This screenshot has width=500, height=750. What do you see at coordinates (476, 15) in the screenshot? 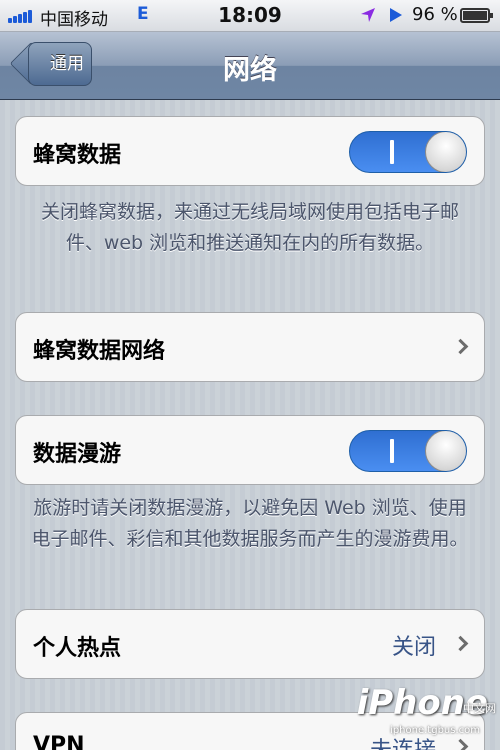
I see `battery-icon` at bounding box center [476, 15].